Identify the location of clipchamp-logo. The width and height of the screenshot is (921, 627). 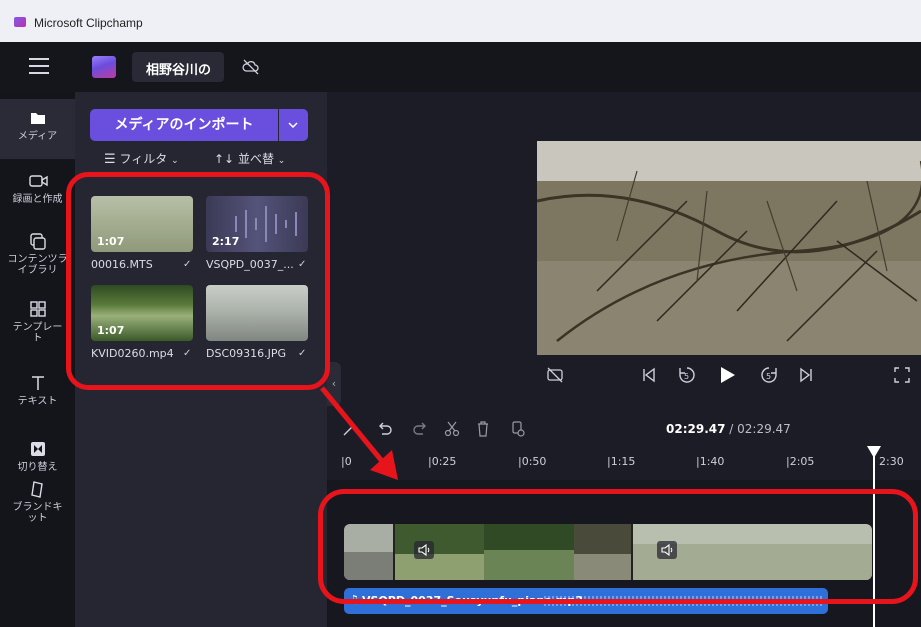
(104, 67).